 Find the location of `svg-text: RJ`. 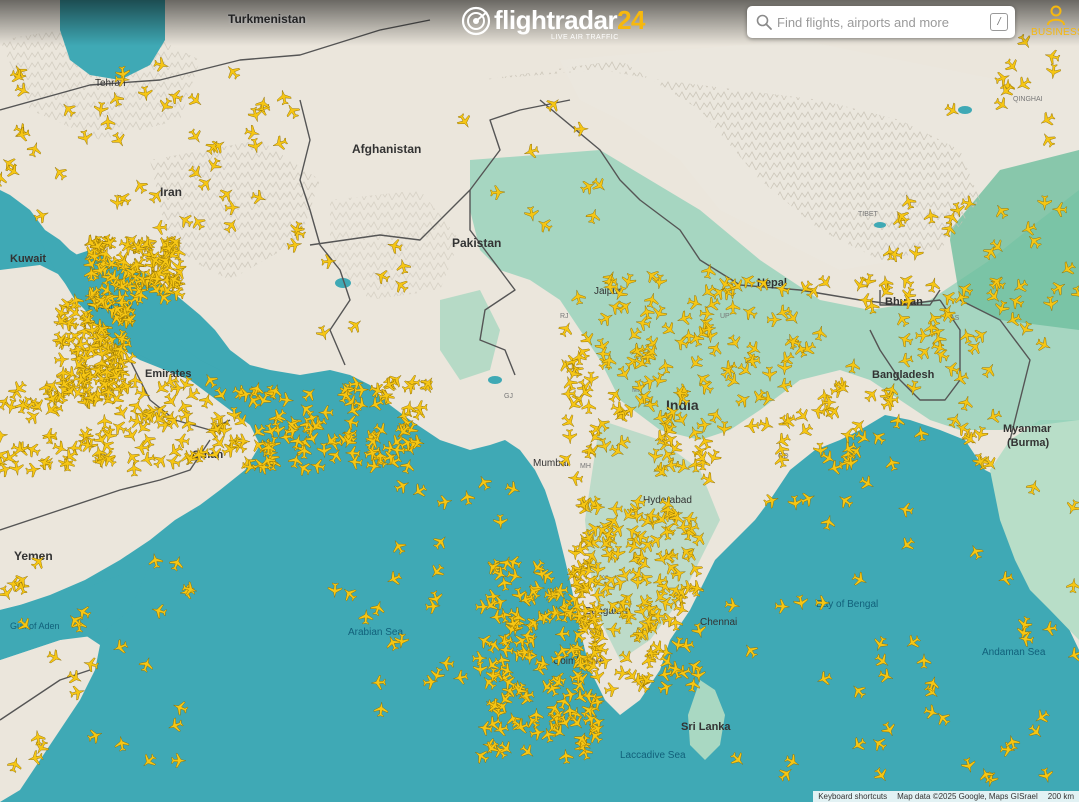

svg-text: RJ is located at coordinates (564, 316).